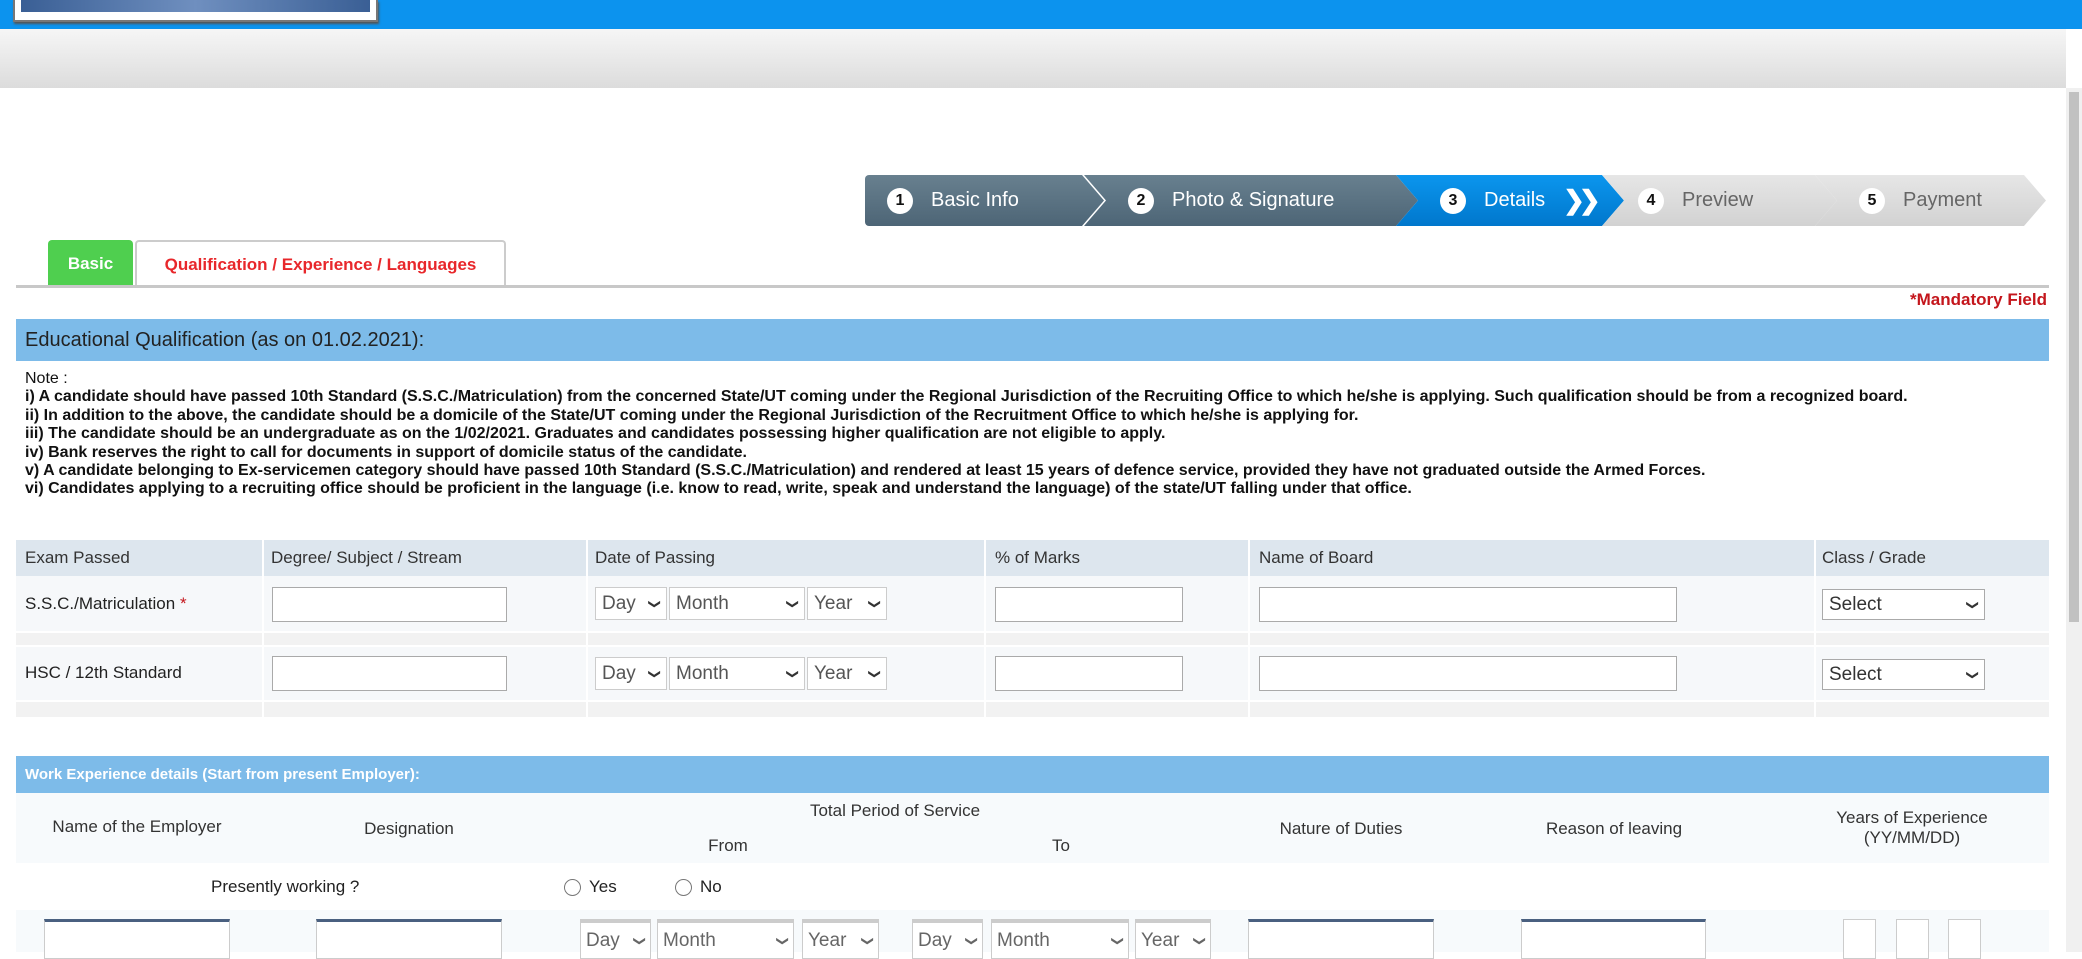 The height and width of the screenshot is (959, 2082). Describe the element at coordinates (1874, 557) in the screenshot. I see `col-grade: Class / Grade` at that location.